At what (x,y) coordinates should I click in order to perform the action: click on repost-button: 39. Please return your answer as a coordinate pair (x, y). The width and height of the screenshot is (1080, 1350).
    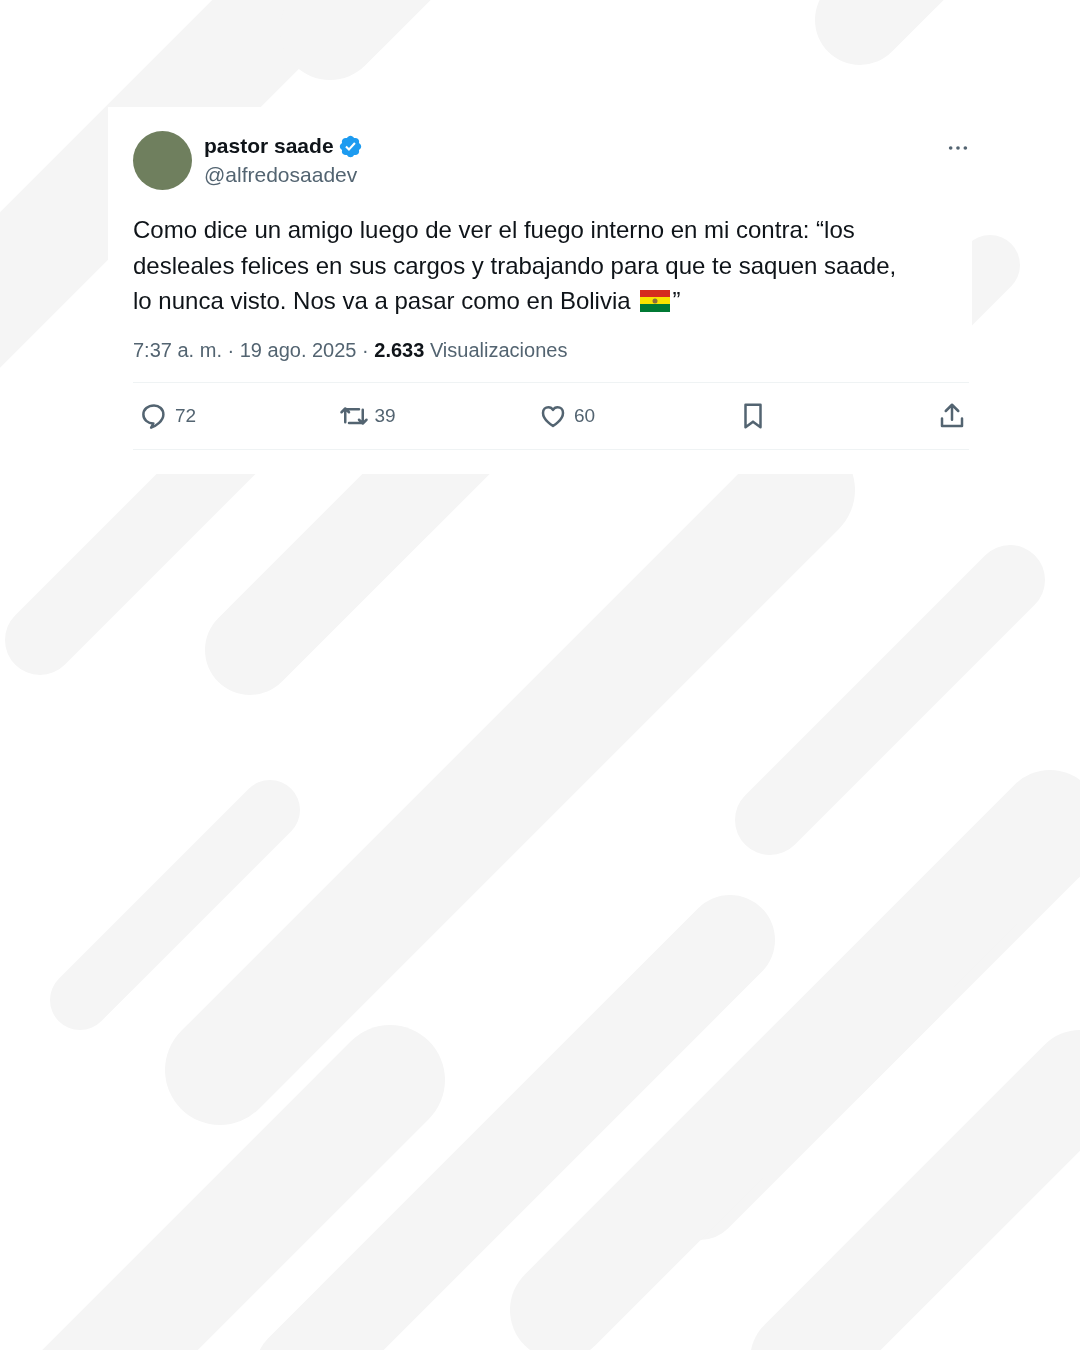
    Looking at the image, I should click on (367, 415).